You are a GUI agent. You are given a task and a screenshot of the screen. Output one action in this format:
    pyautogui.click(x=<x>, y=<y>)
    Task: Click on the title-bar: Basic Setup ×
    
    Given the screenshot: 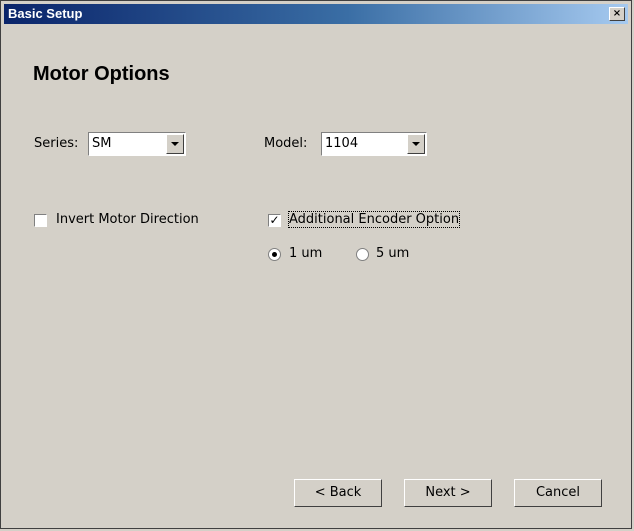 What is the action you would take?
    pyautogui.click(x=316, y=14)
    